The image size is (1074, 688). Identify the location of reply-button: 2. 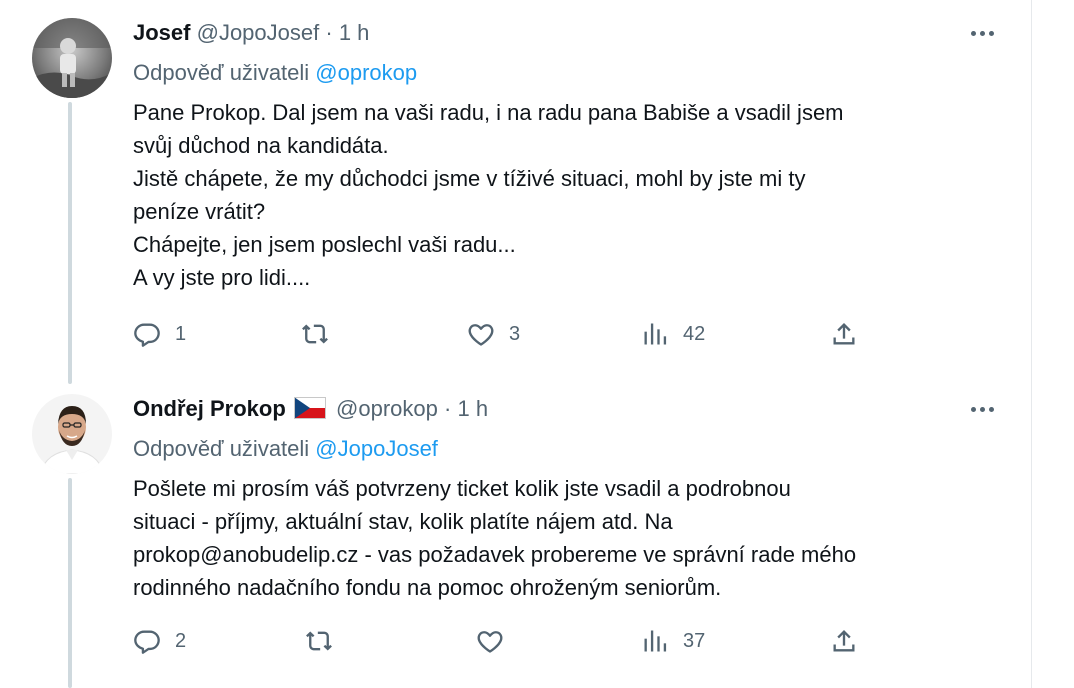
(159, 641).